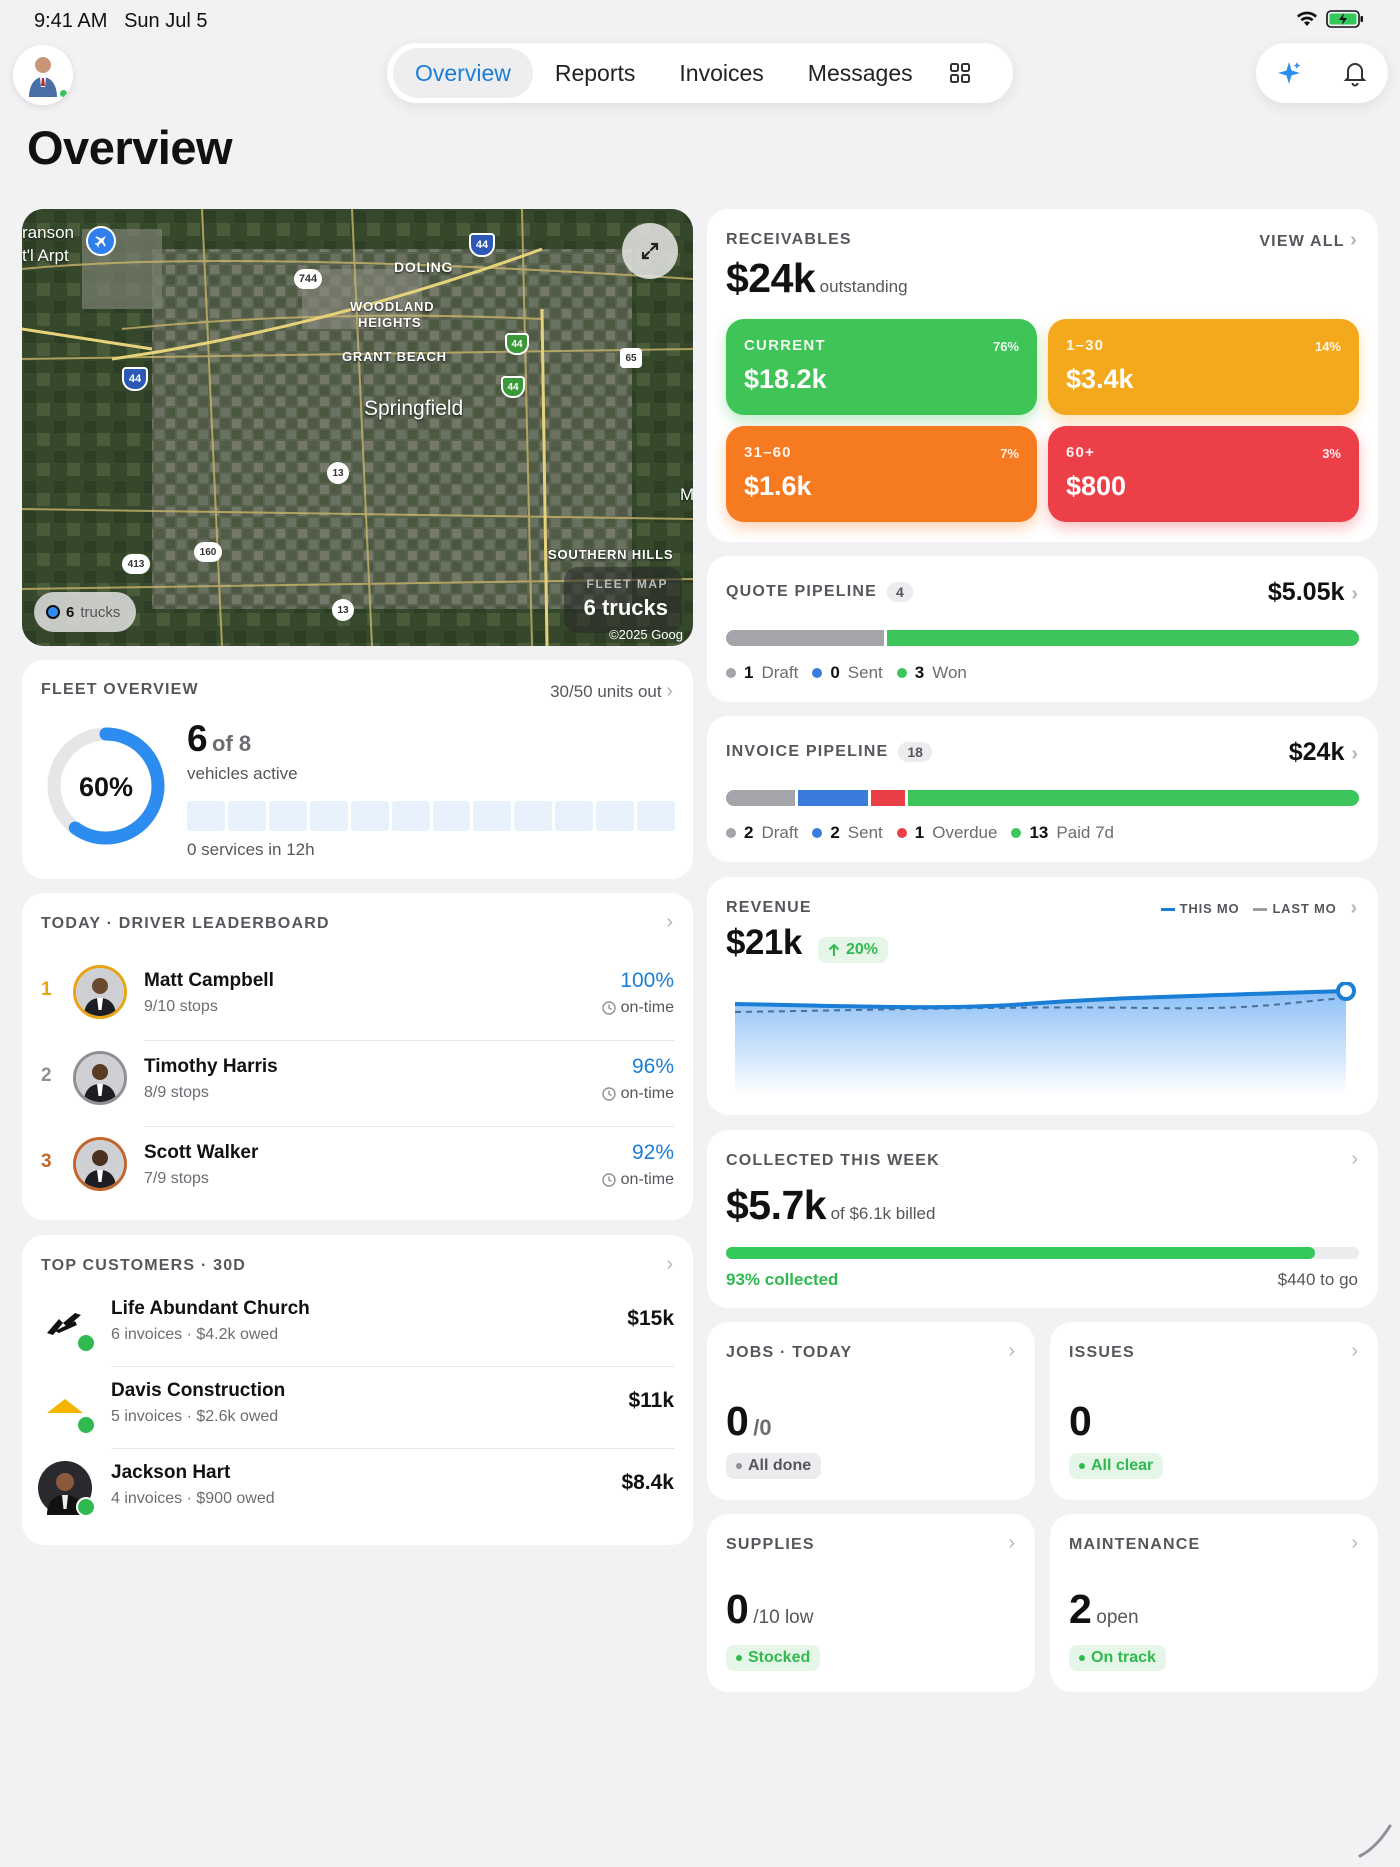  Describe the element at coordinates (881, 367) in the screenshot. I see `aging-bucket: CURRENT 76% $18.2k` at that location.